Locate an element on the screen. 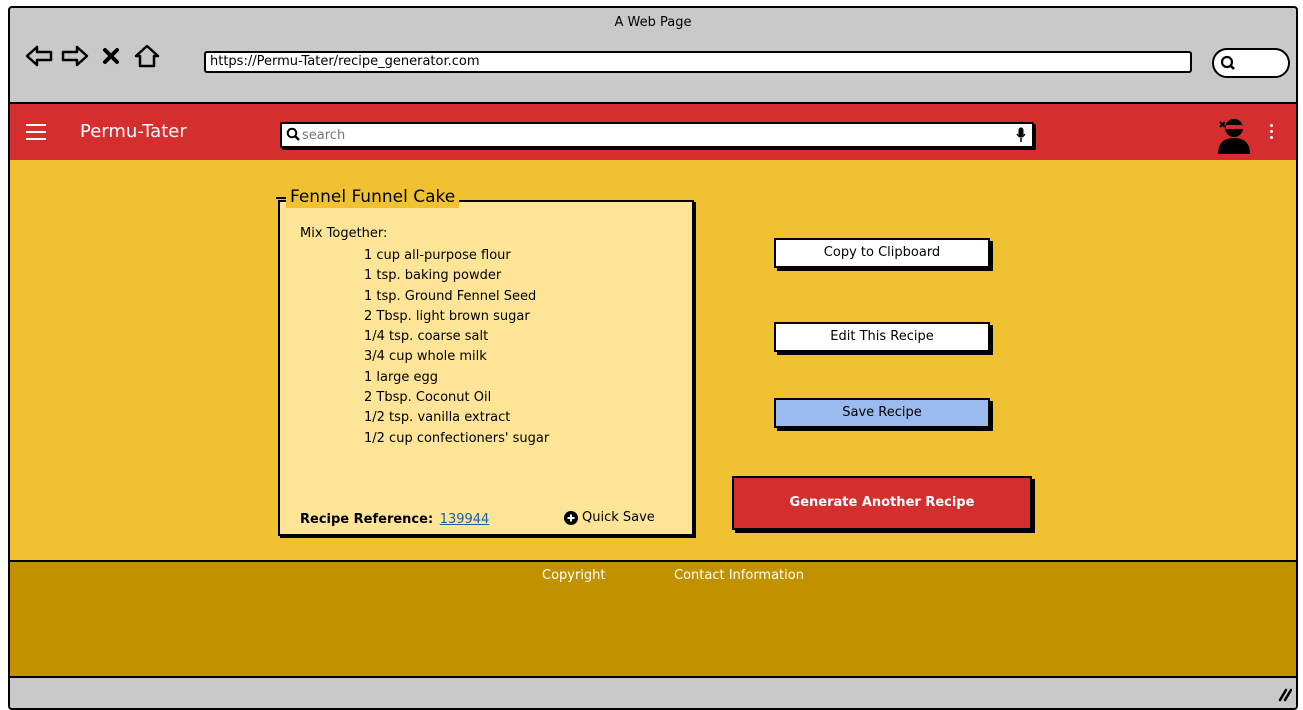  search-input is located at coordinates (652, 135).